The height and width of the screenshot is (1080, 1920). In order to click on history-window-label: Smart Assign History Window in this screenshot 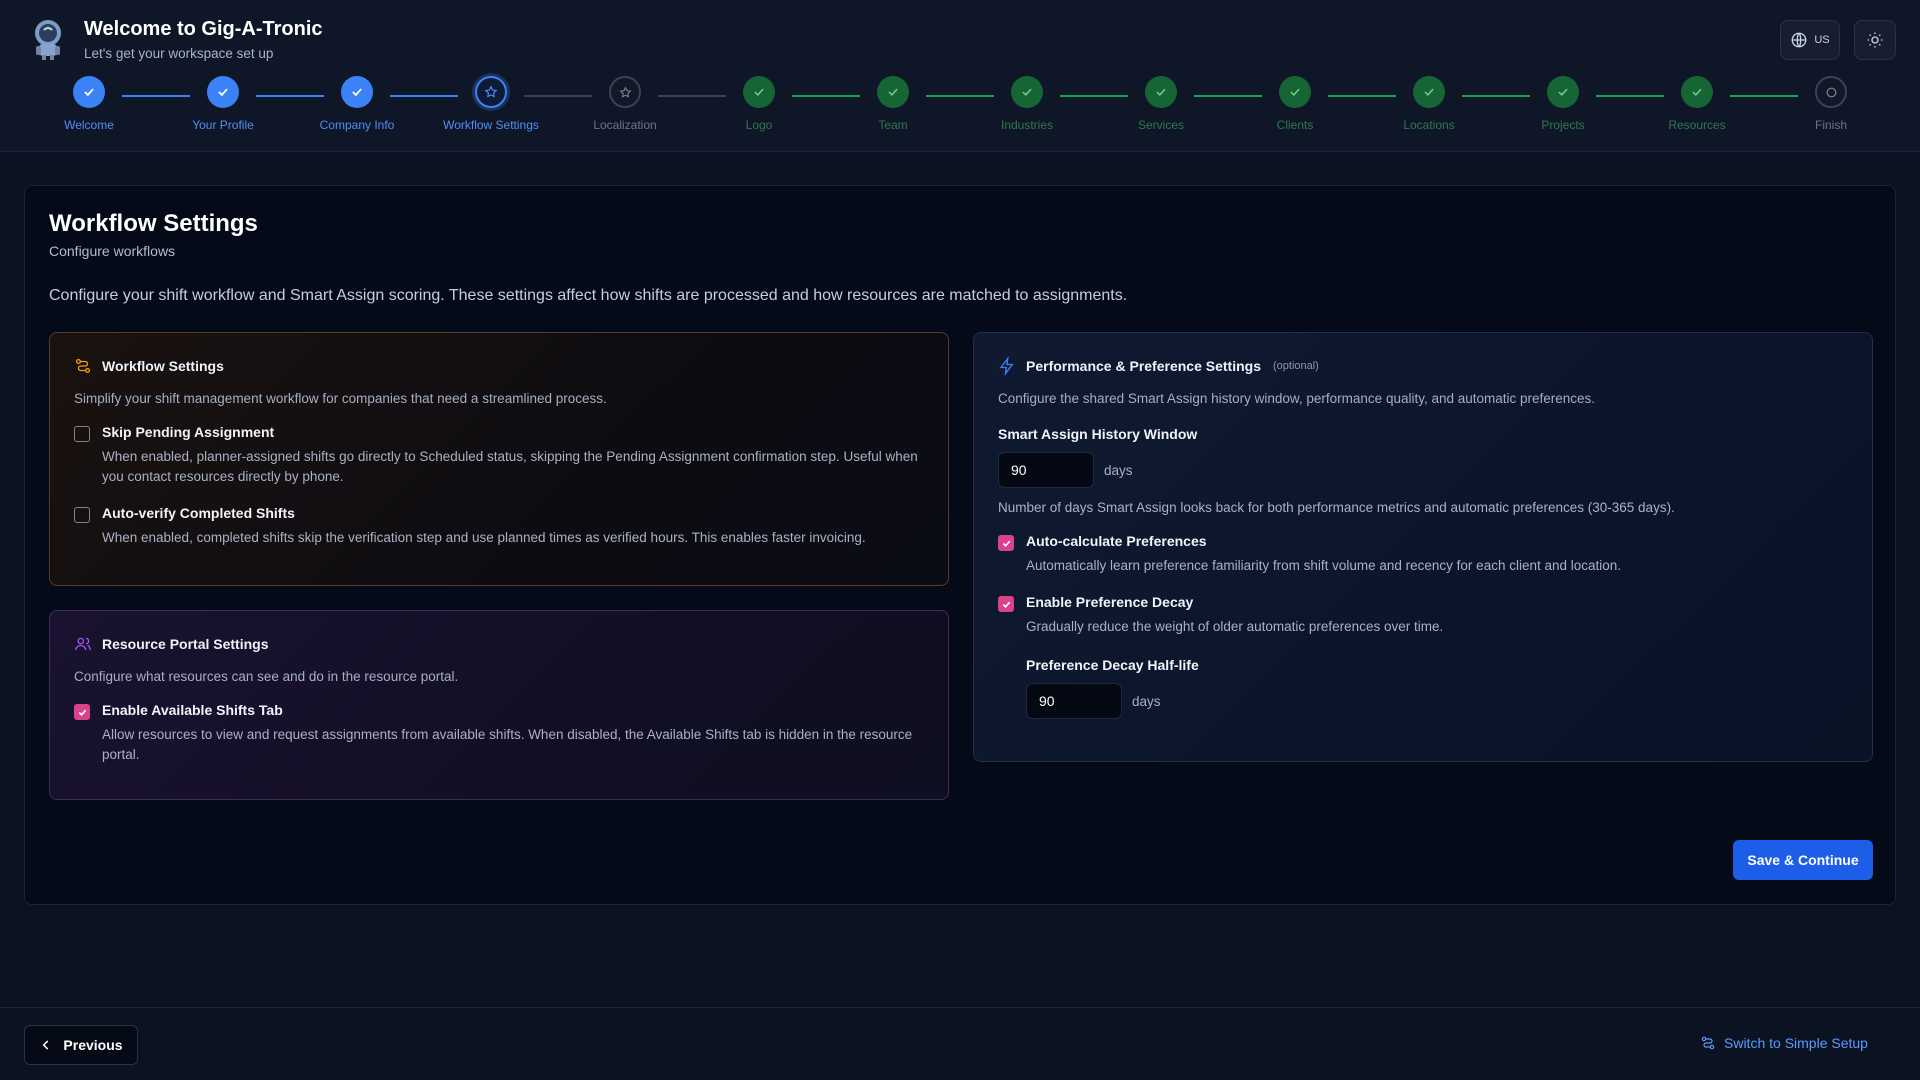, I will do `click(1098, 434)`.